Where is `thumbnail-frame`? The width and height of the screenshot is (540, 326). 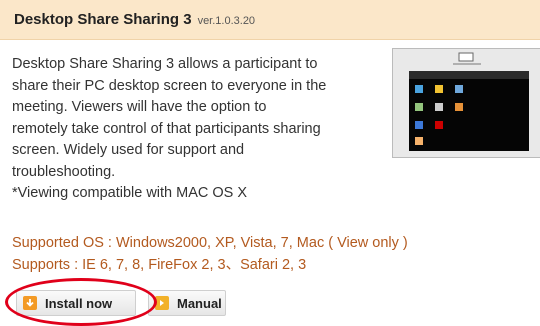 thumbnail-frame is located at coordinates (466, 103).